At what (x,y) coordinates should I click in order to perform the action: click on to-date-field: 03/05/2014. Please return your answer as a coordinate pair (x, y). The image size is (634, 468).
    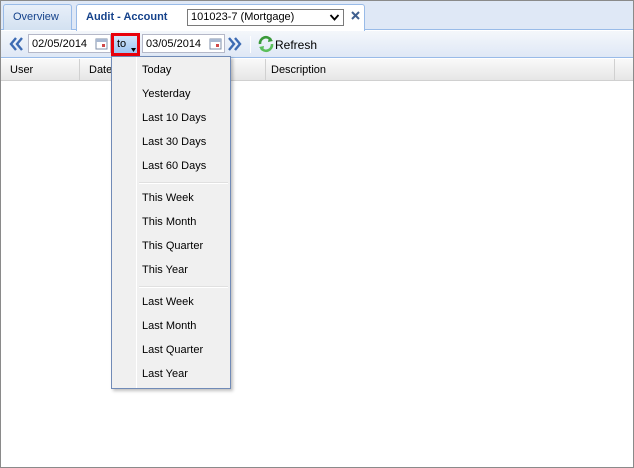
    Looking at the image, I should click on (183, 43).